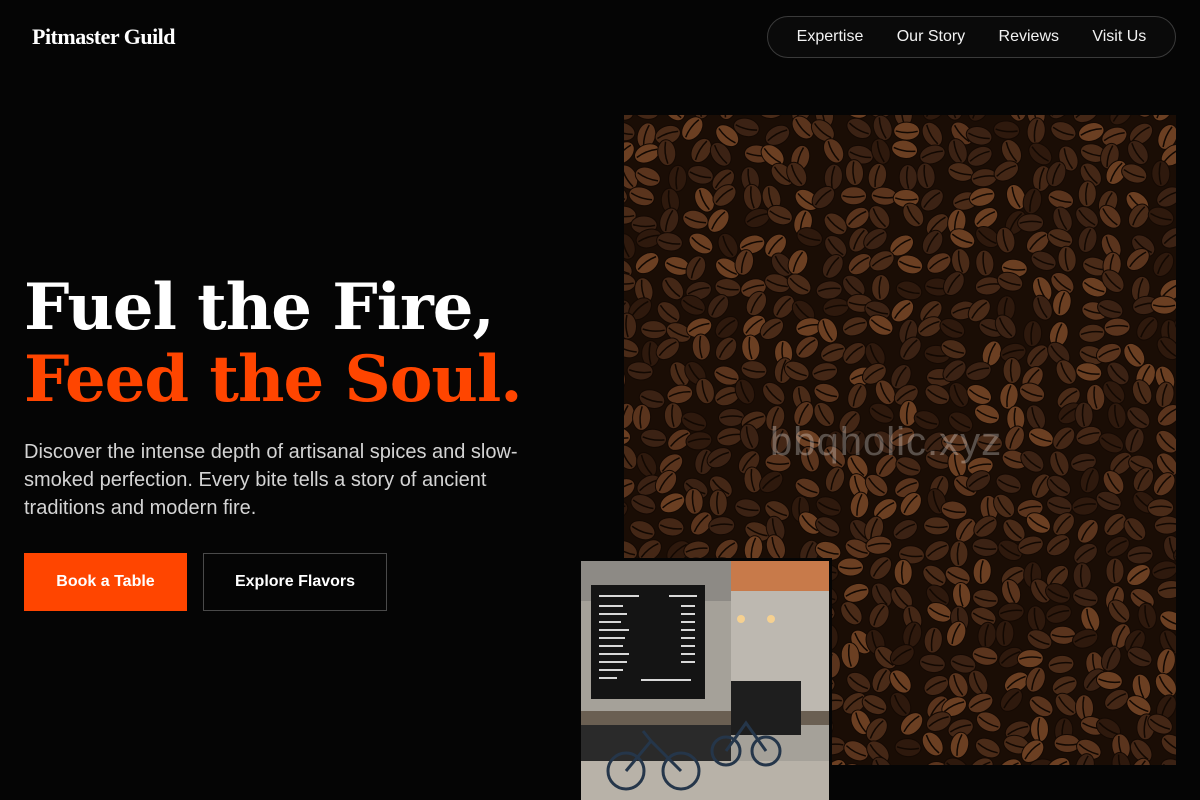 The height and width of the screenshot is (800, 1200). Describe the element at coordinates (105, 582) in the screenshot. I see `book-table-button: Book a Table` at that location.